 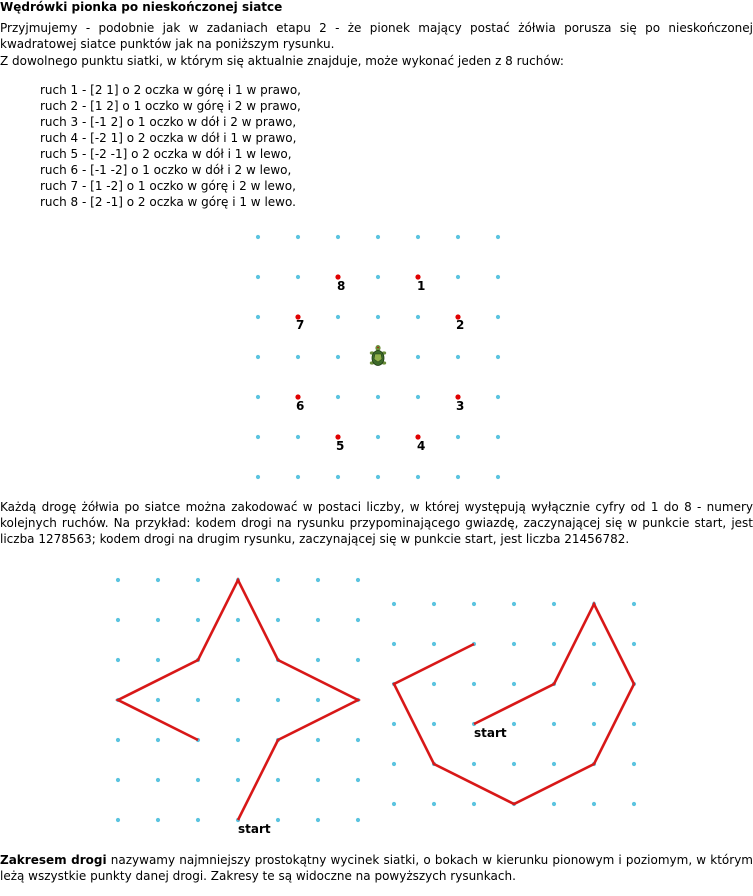 I want to click on star-path-figure: start, so click(x=238, y=706).